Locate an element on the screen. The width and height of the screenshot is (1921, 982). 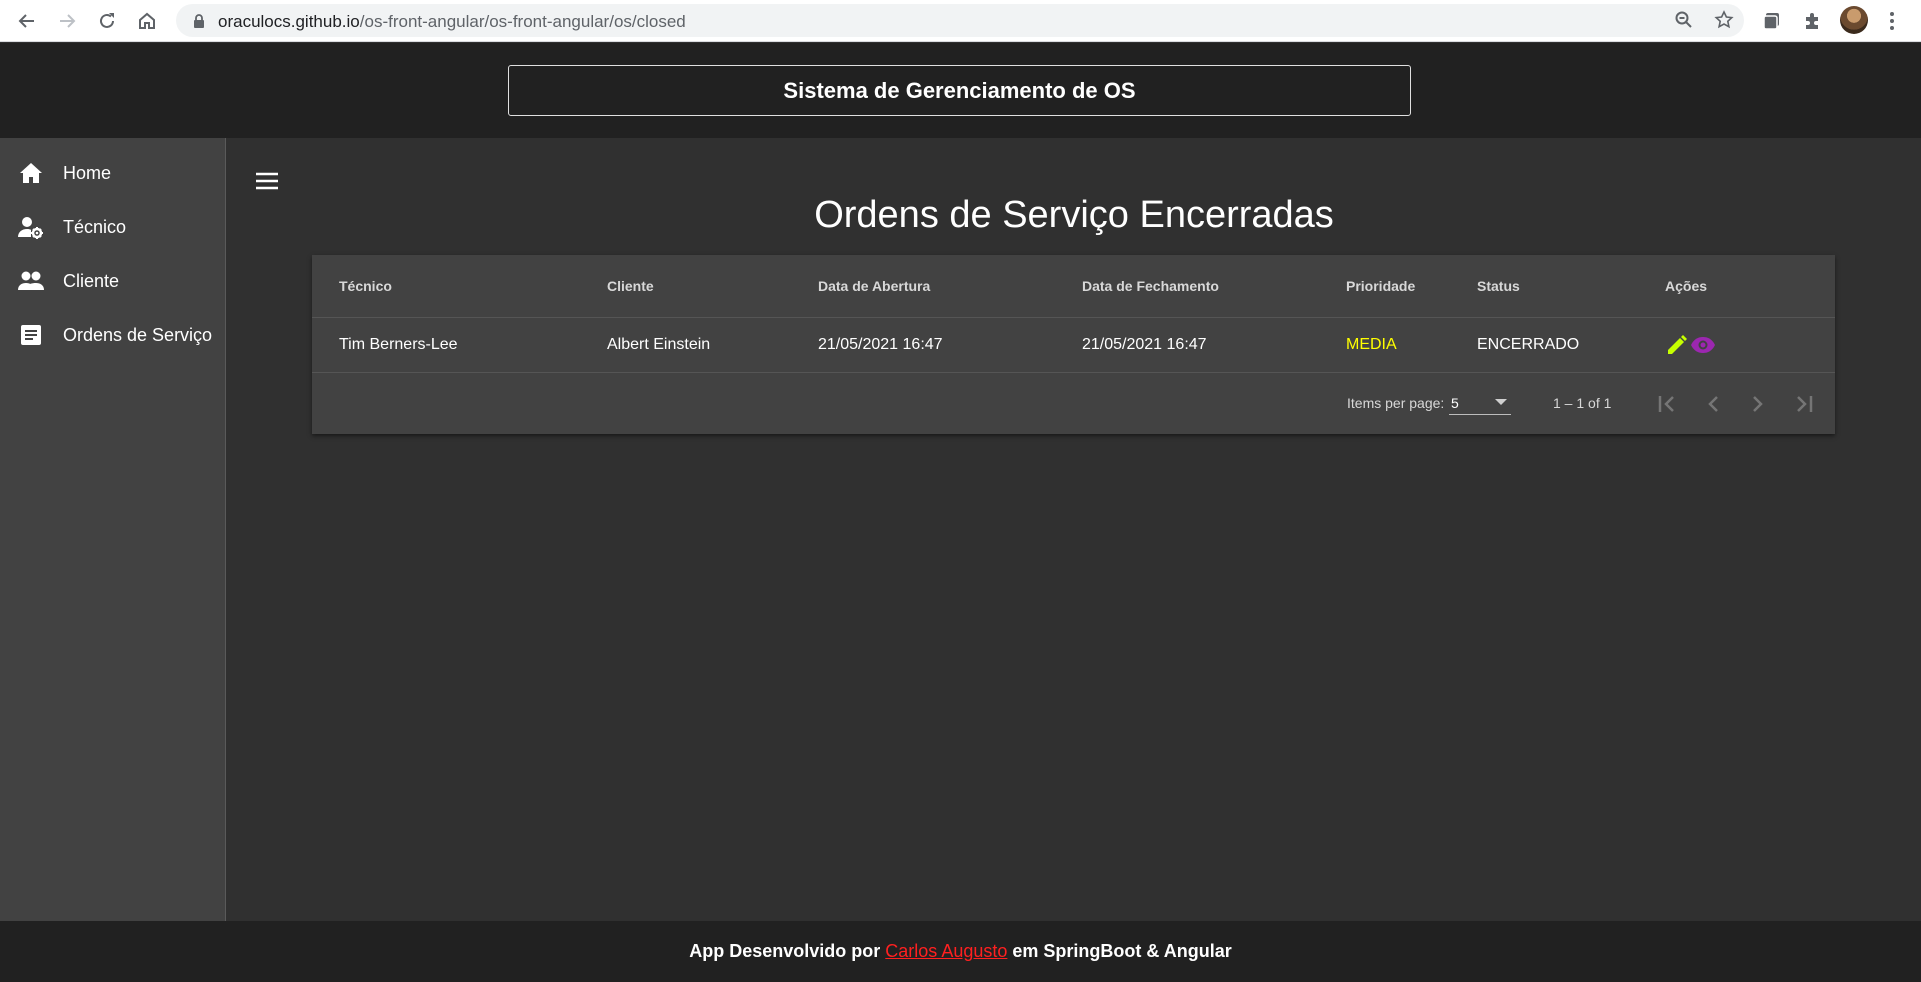
cell-acoes is located at coordinates (1690, 345).